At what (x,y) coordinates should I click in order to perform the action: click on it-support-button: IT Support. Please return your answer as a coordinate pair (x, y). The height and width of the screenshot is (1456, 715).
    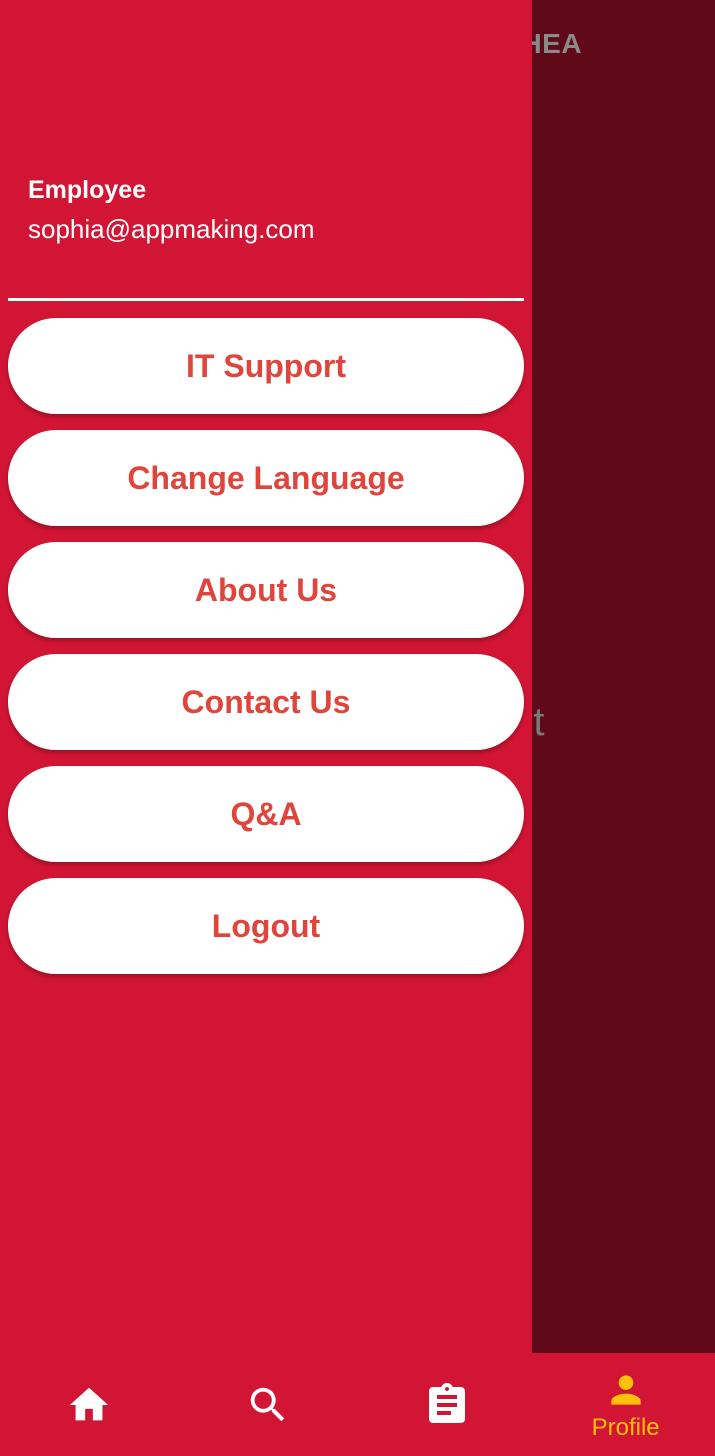
    Looking at the image, I should click on (266, 366).